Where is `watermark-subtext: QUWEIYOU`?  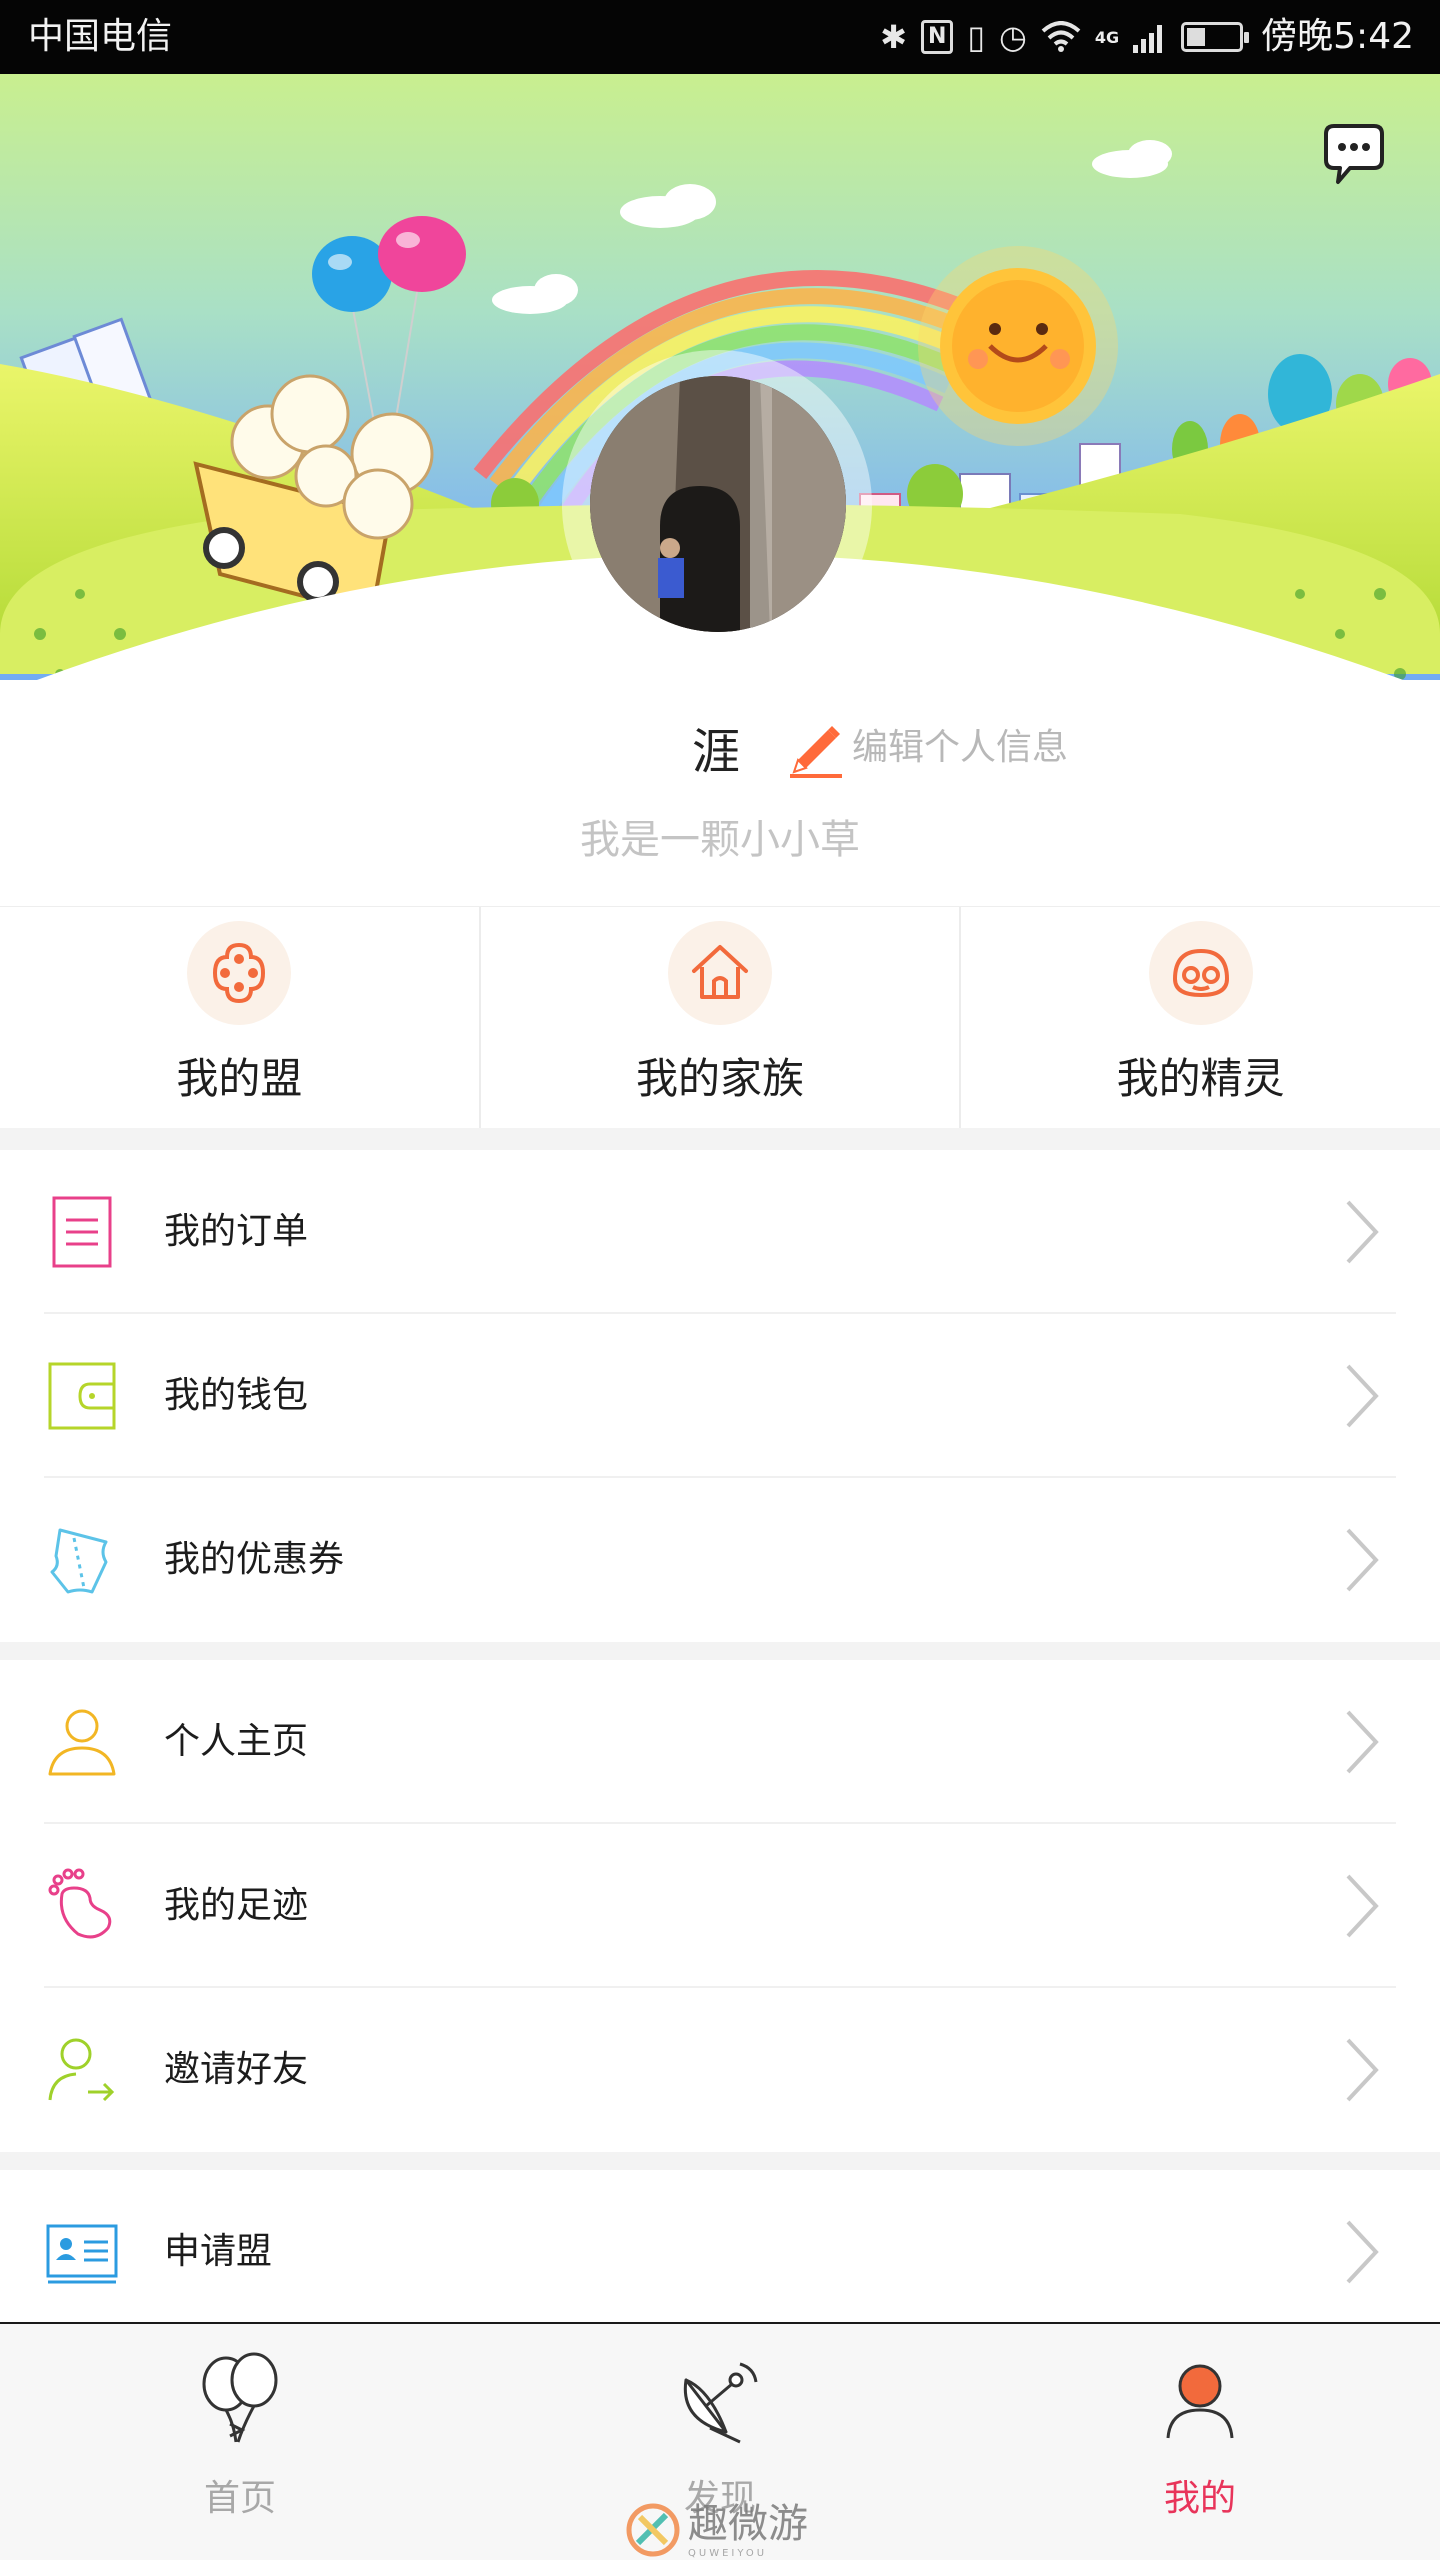 watermark-subtext: QUWEIYOU is located at coordinates (728, 2553).